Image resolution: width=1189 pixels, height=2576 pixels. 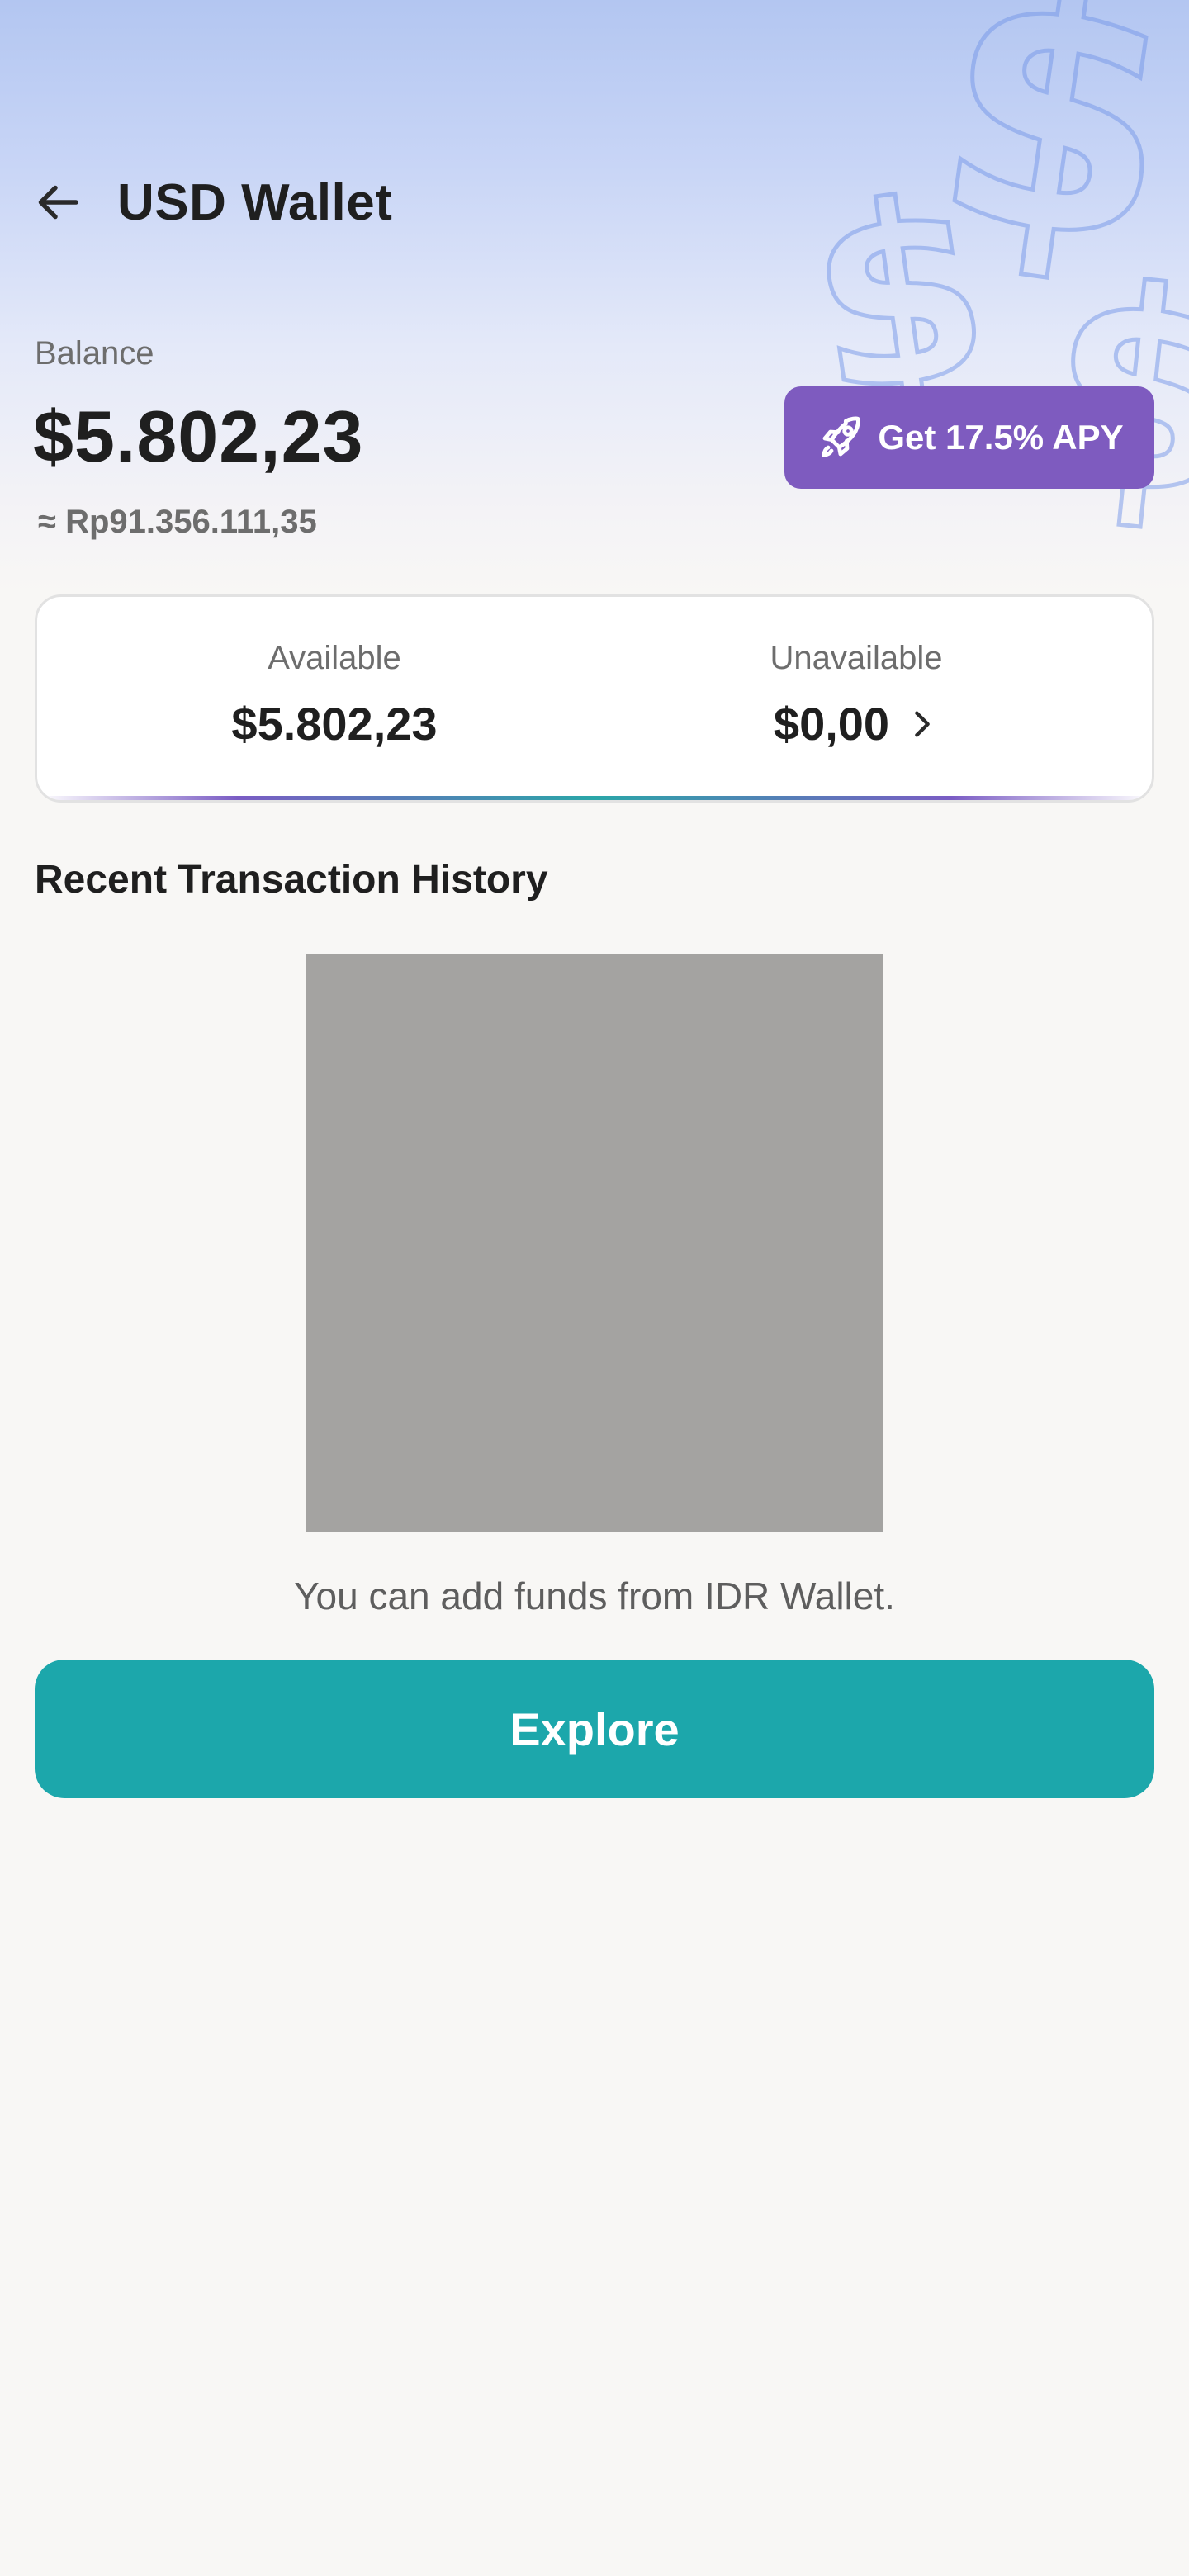 I want to click on rocket-icon, so click(x=841, y=437).